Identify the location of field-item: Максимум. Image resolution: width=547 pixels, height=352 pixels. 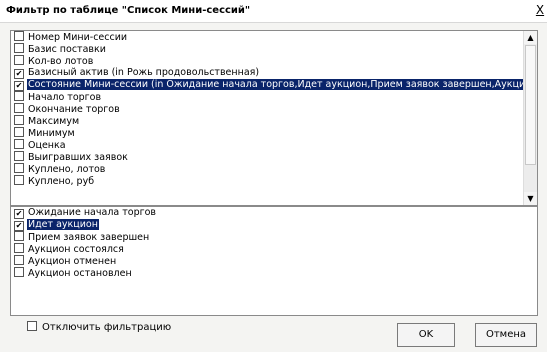
(274, 121).